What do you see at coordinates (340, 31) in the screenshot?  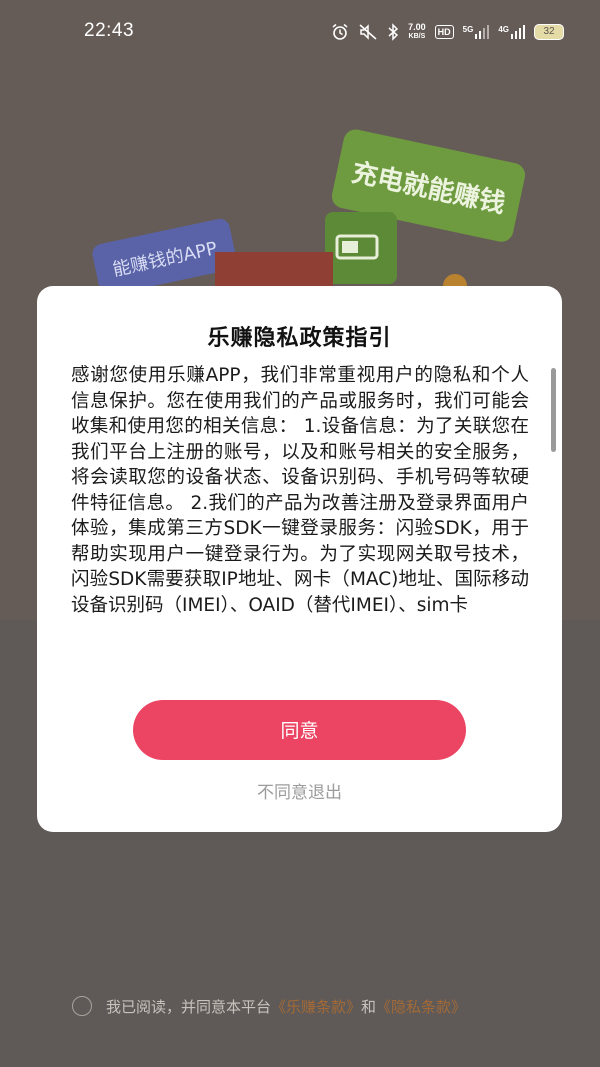 I see `alarm-icon` at bounding box center [340, 31].